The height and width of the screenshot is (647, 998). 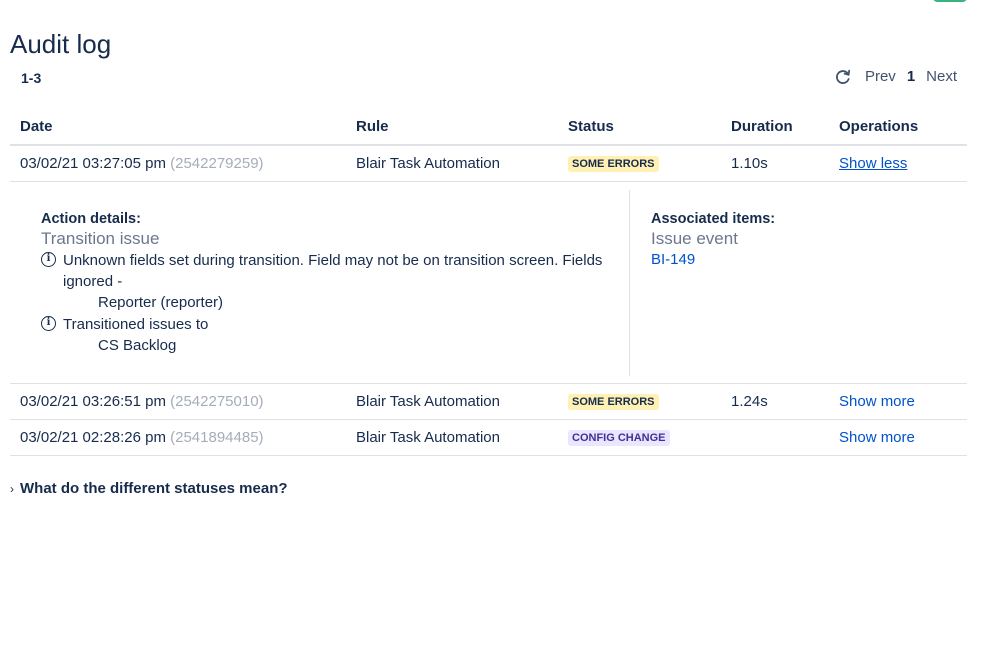 What do you see at coordinates (762, 126) in the screenshot?
I see `column-header-duration: Duration` at bounding box center [762, 126].